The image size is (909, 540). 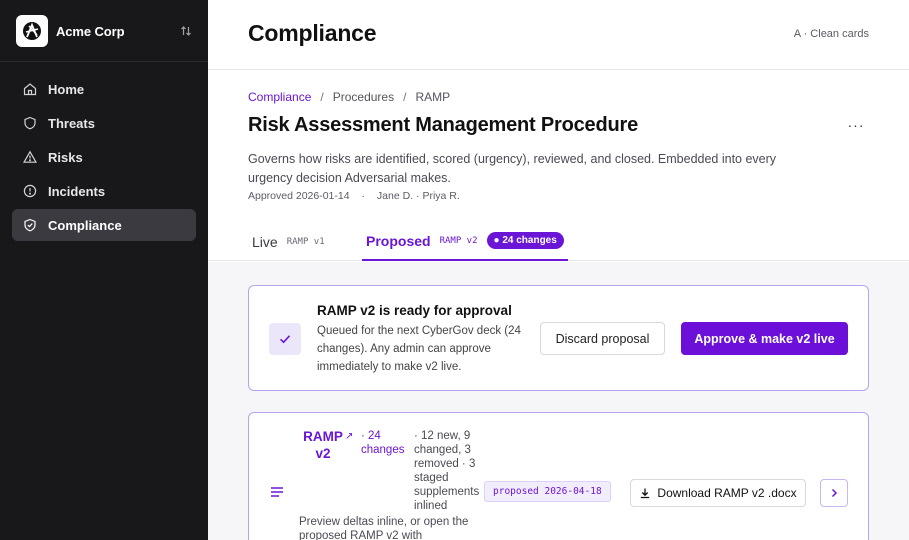 I want to click on breadcrumb-current: RAMP, so click(x=433, y=97).